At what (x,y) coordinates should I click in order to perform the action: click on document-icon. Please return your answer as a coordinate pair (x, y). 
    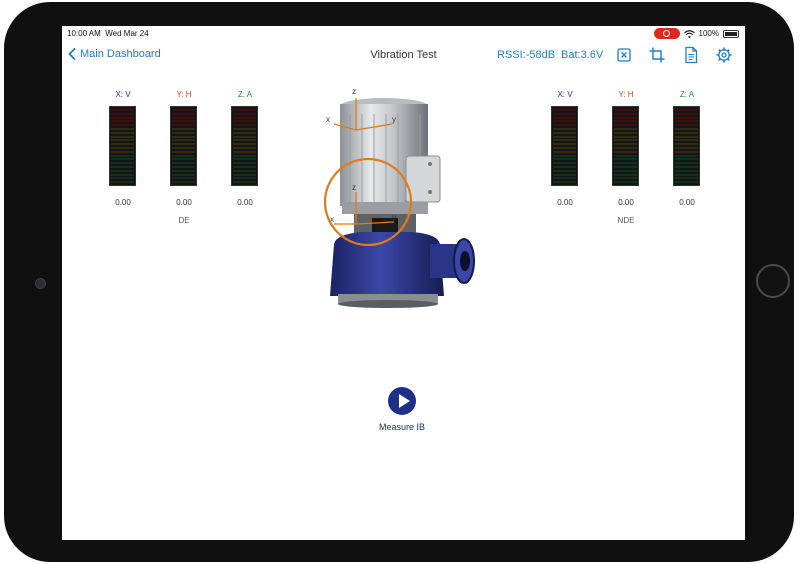
    Looking at the image, I should click on (691, 55).